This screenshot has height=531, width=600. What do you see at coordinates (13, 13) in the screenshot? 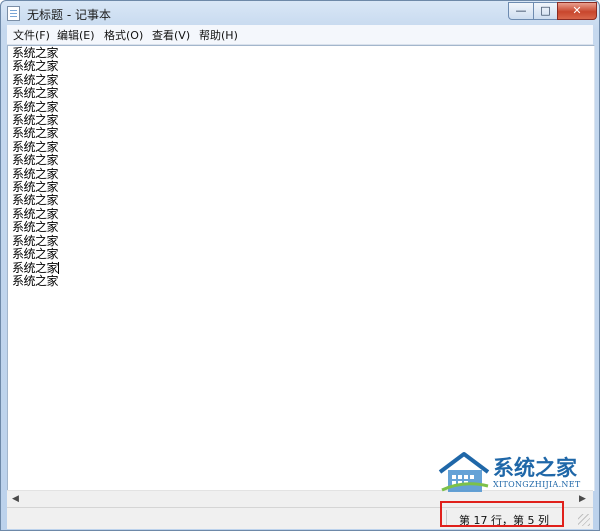
I see `notepad-icon` at bounding box center [13, 13].